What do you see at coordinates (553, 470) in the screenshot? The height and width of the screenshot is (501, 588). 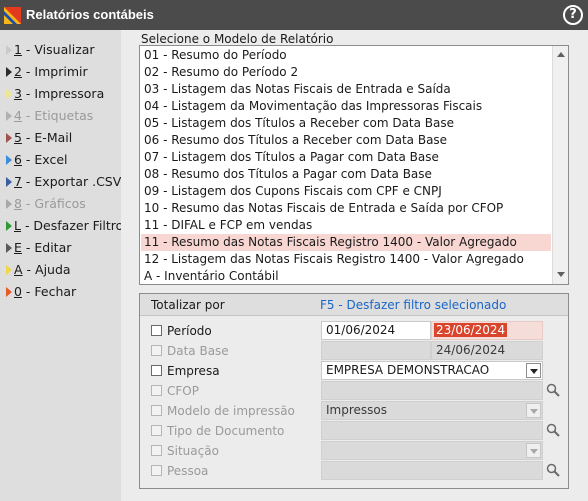 I see `pessoa-search-icon` at bounding box center [553, 470].